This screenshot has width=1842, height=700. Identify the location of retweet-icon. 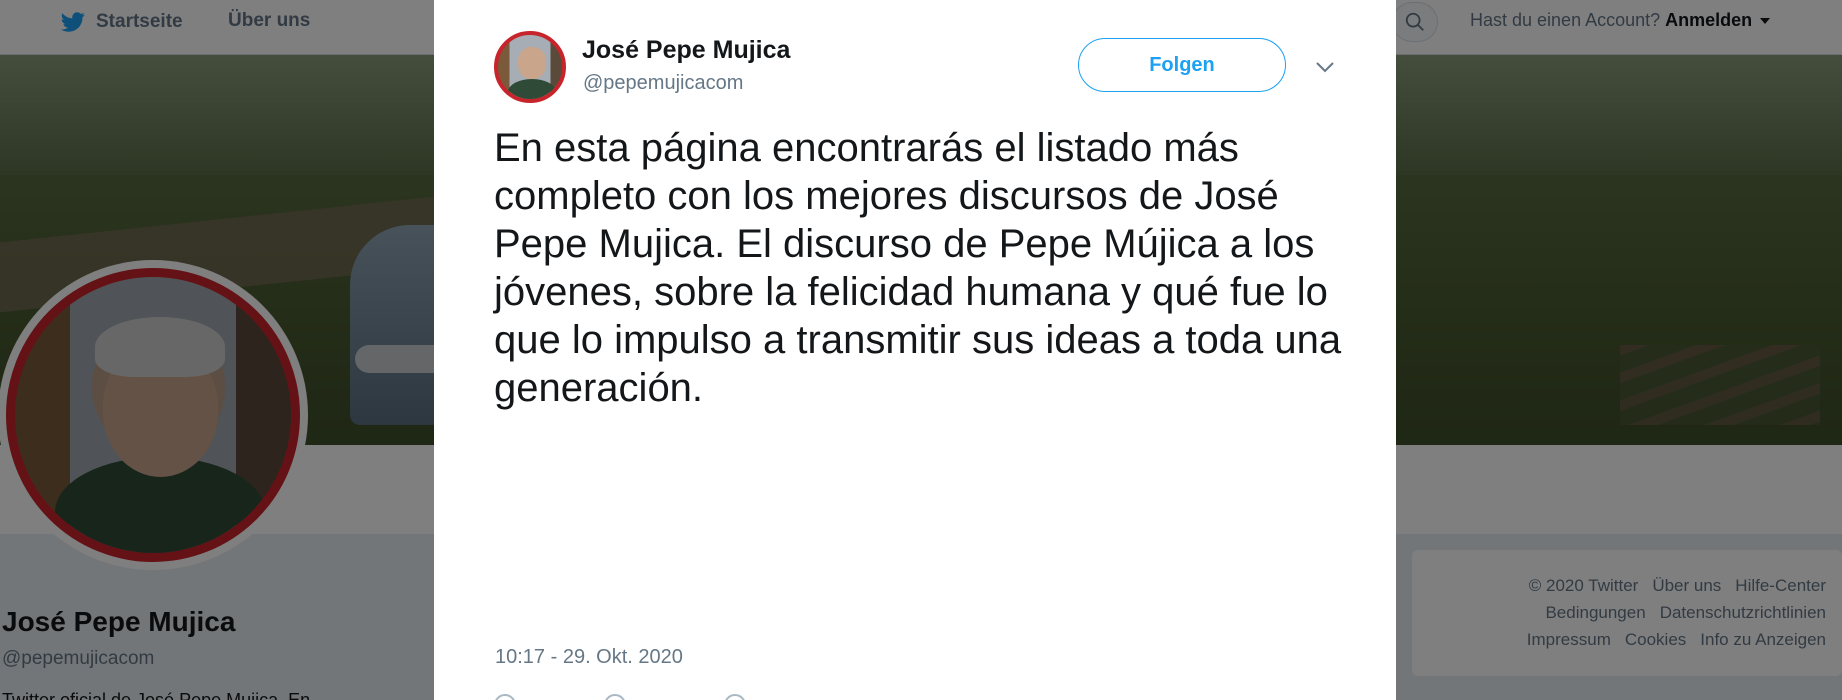
(615, 697).